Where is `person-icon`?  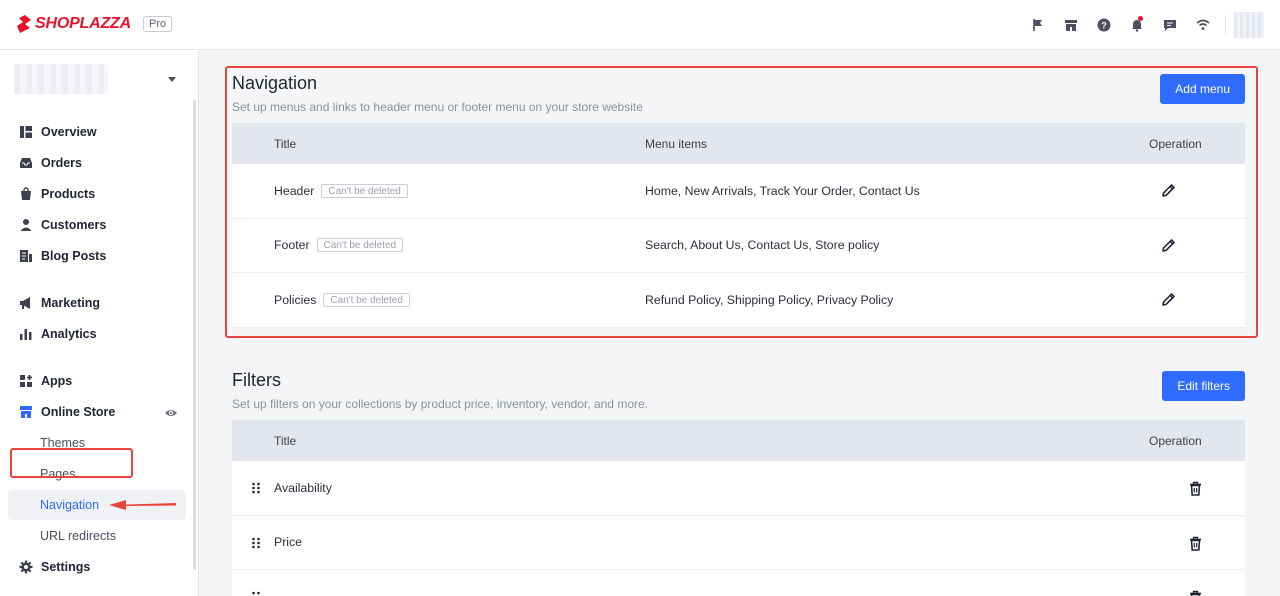 person-icon is located at coordinates (25, 225).